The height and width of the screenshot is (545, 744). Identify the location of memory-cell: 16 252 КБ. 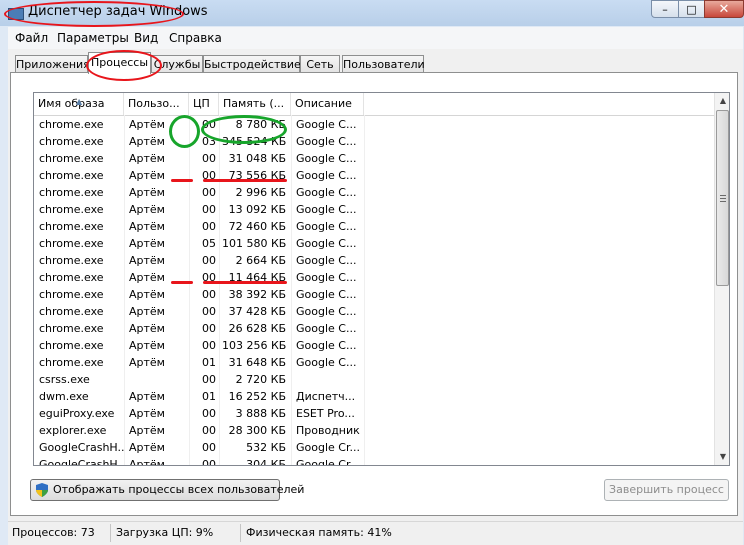
(257, 396).